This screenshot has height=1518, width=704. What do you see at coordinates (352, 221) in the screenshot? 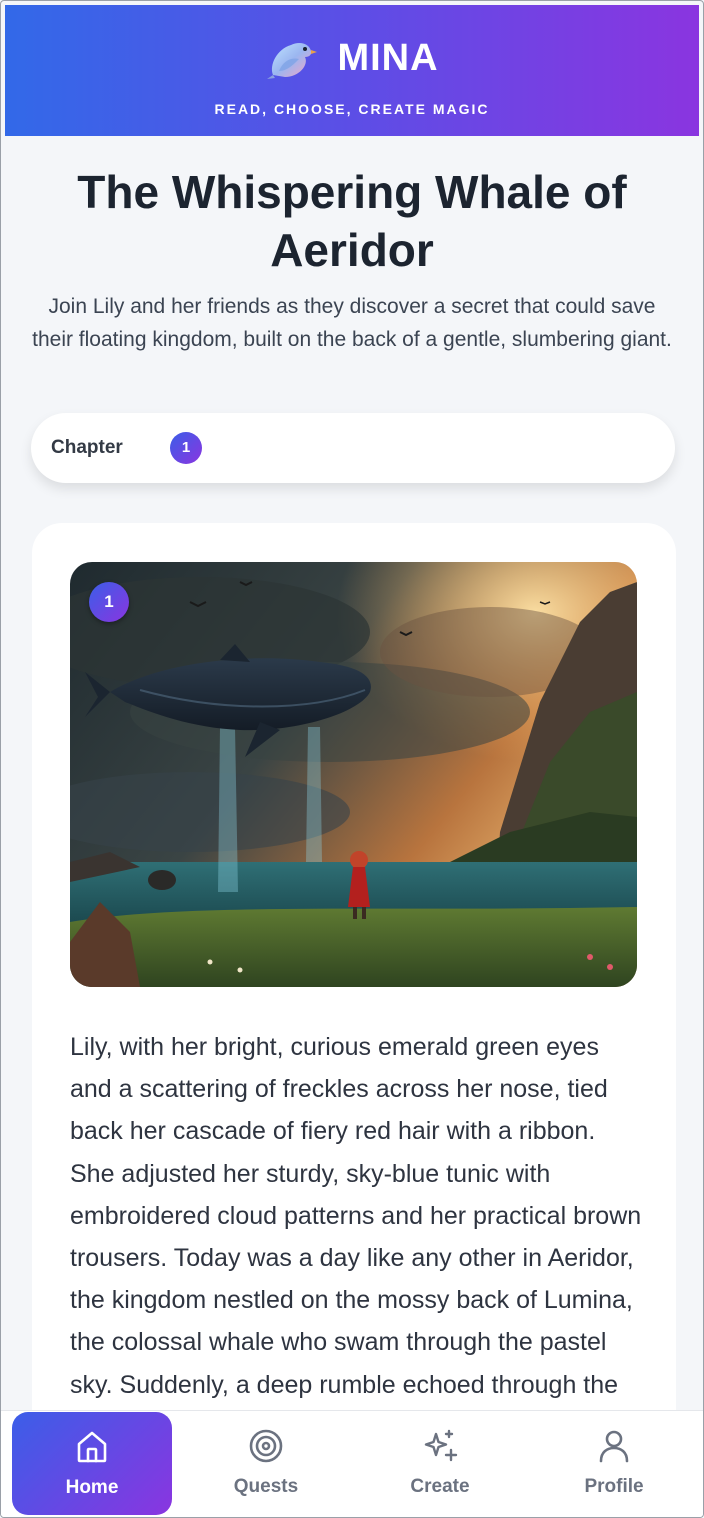
I see `story-title: The Whispering Whale of Aeridor` at bounding box center [352, 221].